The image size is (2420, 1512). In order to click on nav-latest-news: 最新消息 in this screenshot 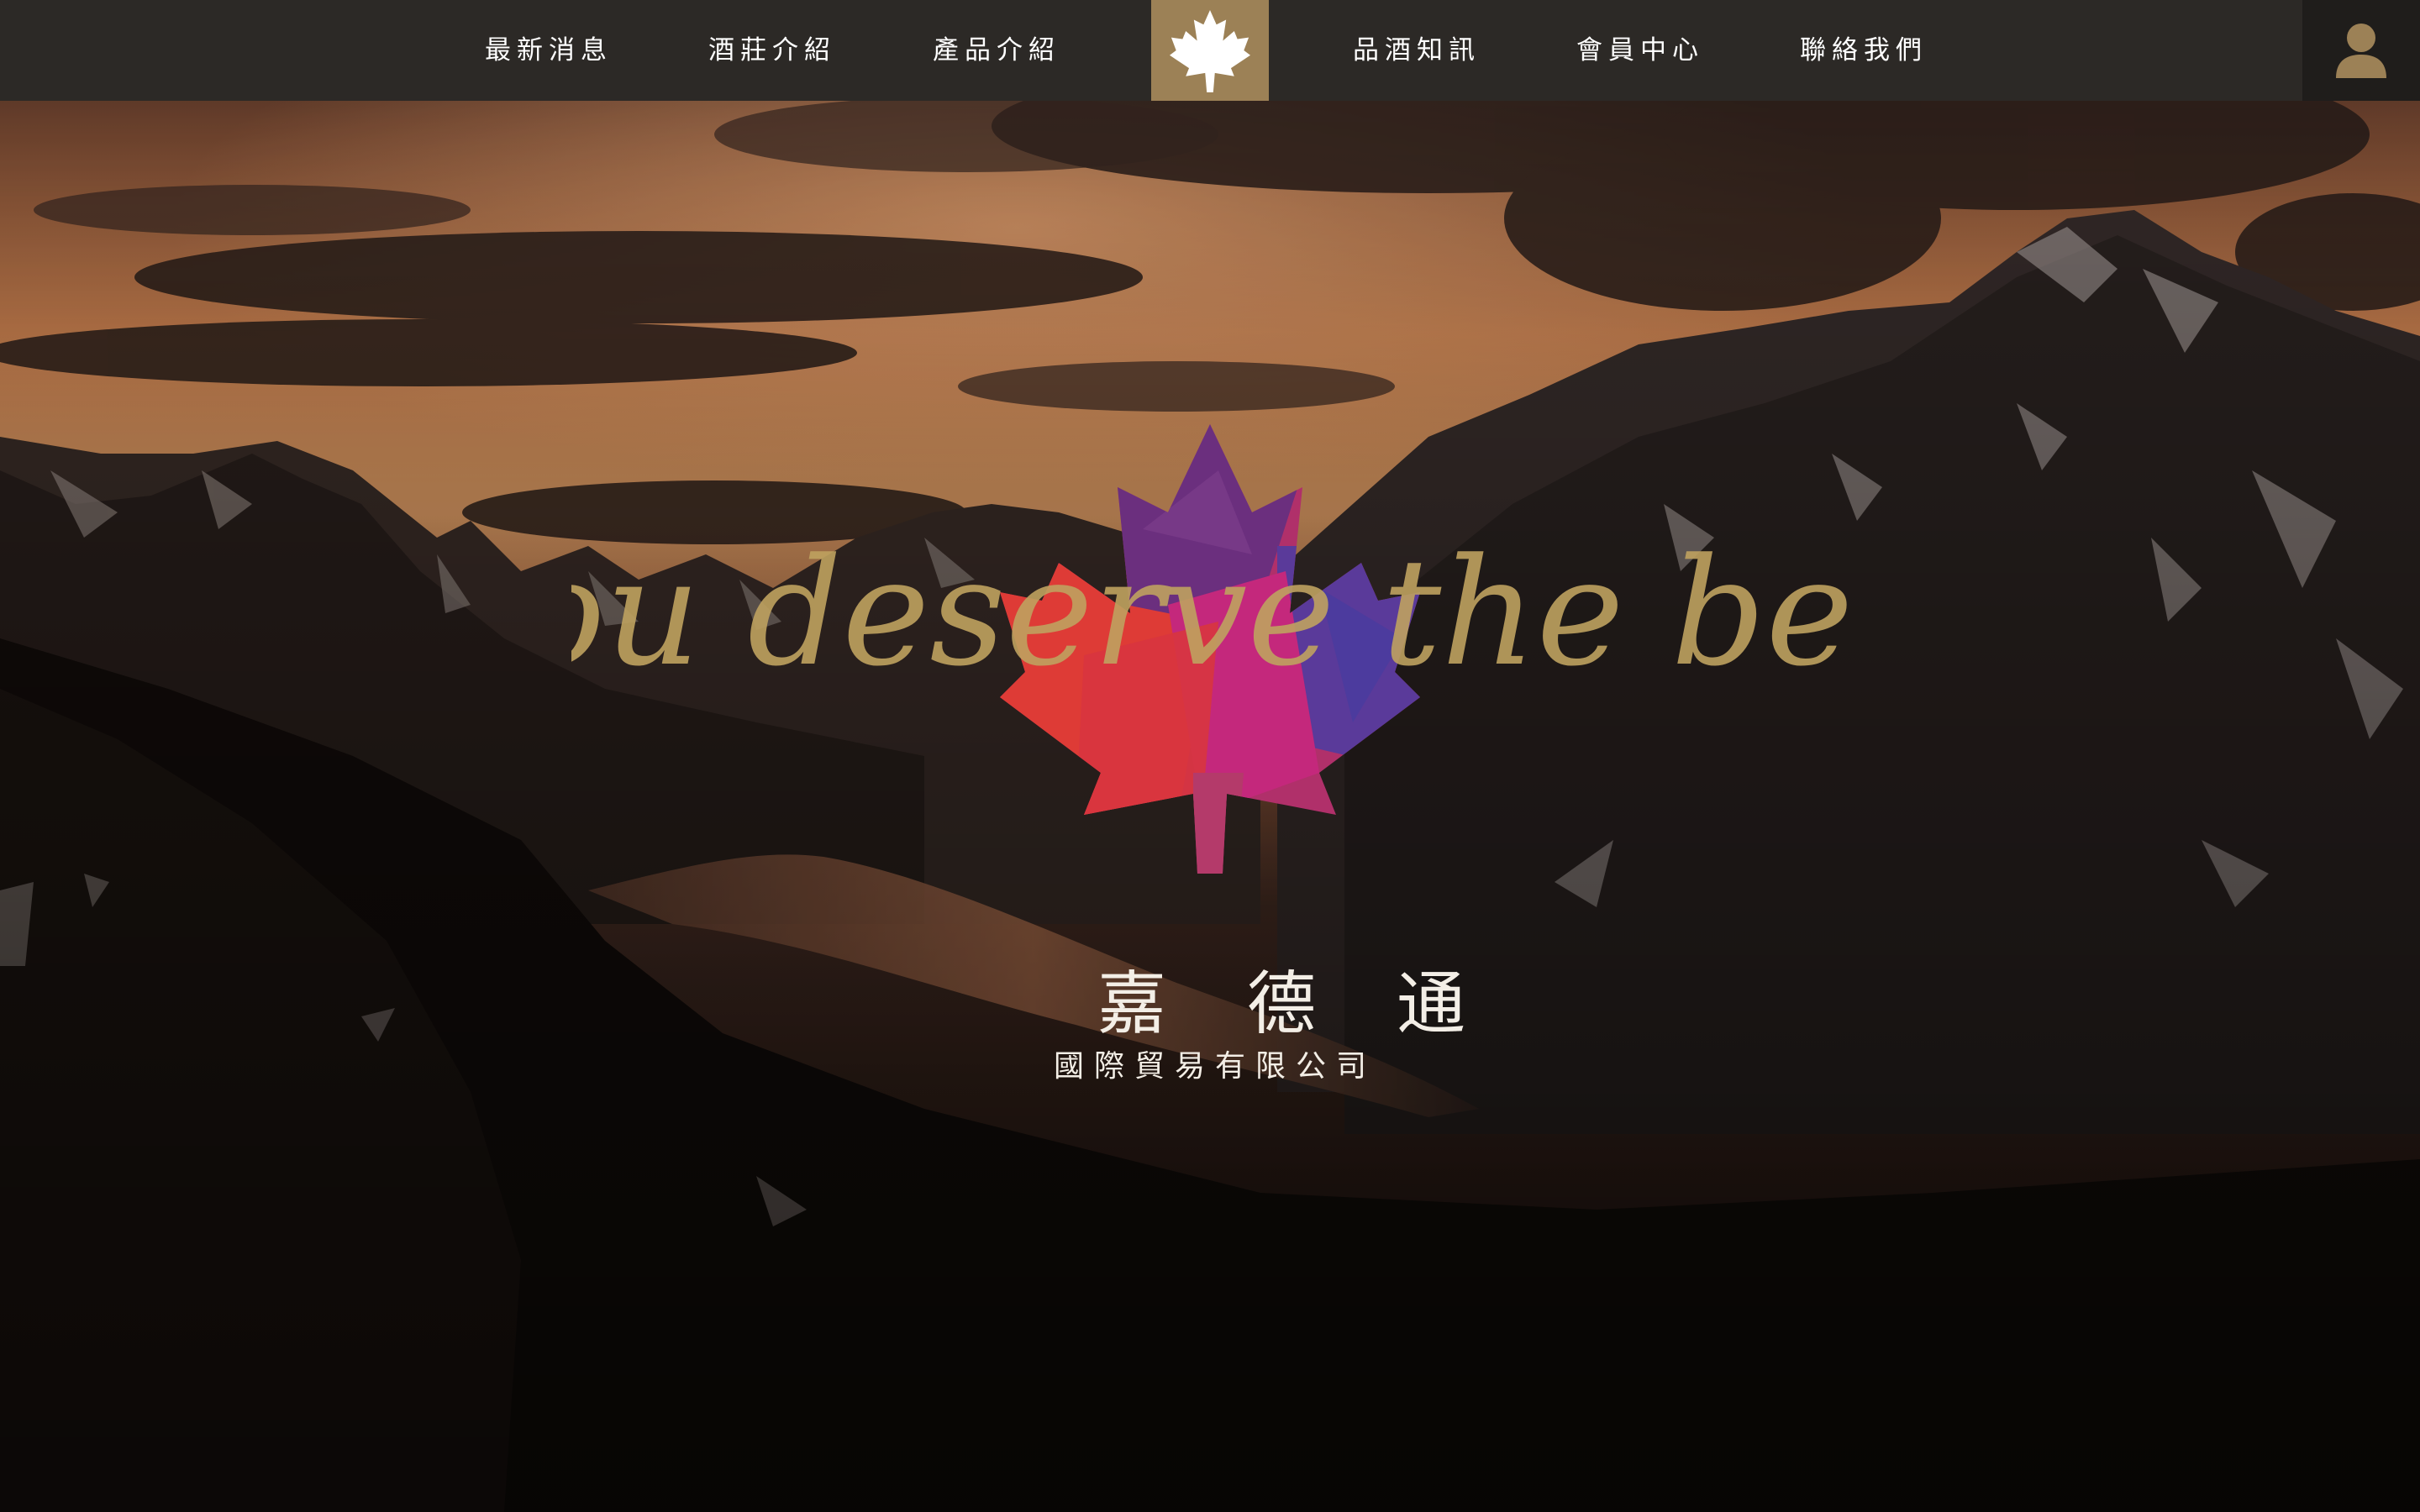, I will do `click(549, 50)`.